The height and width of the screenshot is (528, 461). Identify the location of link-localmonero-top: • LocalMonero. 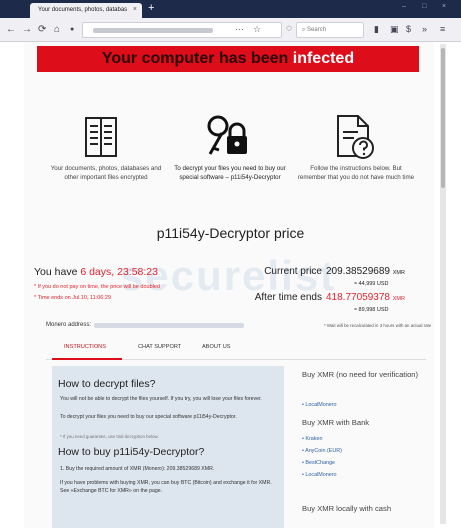
(319, 405).